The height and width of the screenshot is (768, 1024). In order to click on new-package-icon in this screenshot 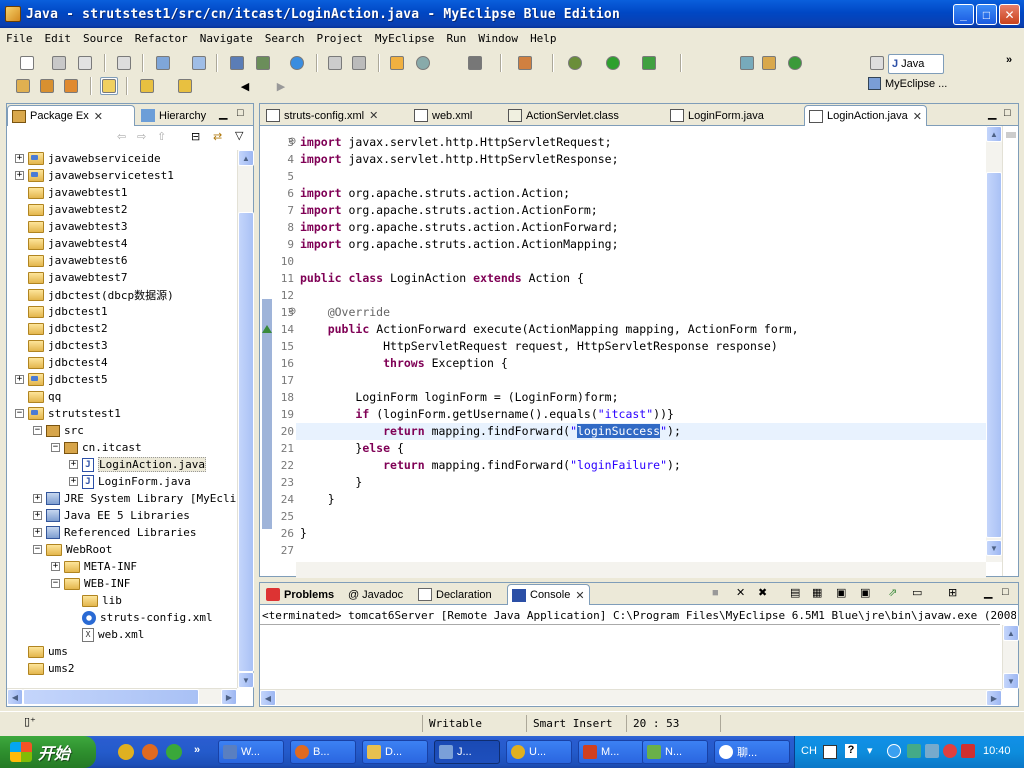, I will do `click(769, 63)`.